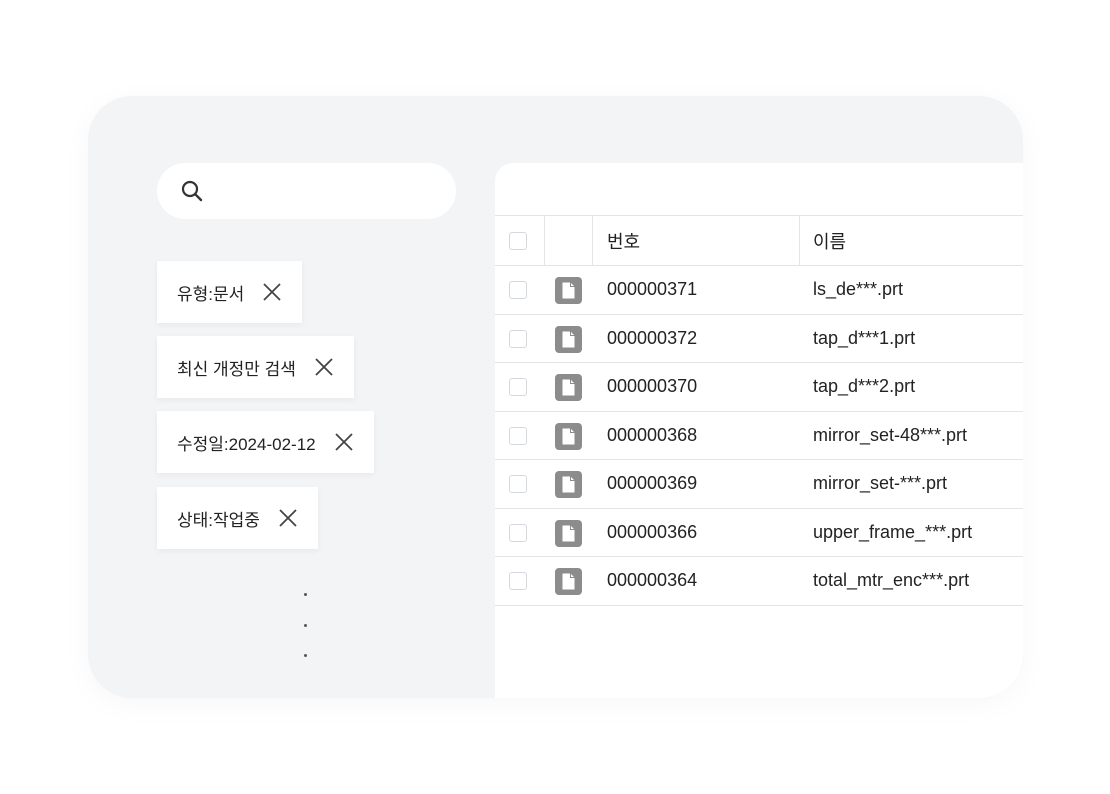 The width and height of the screenshot is (1110, 794). I want to click on row-number: 000000371, so click(652, 289).